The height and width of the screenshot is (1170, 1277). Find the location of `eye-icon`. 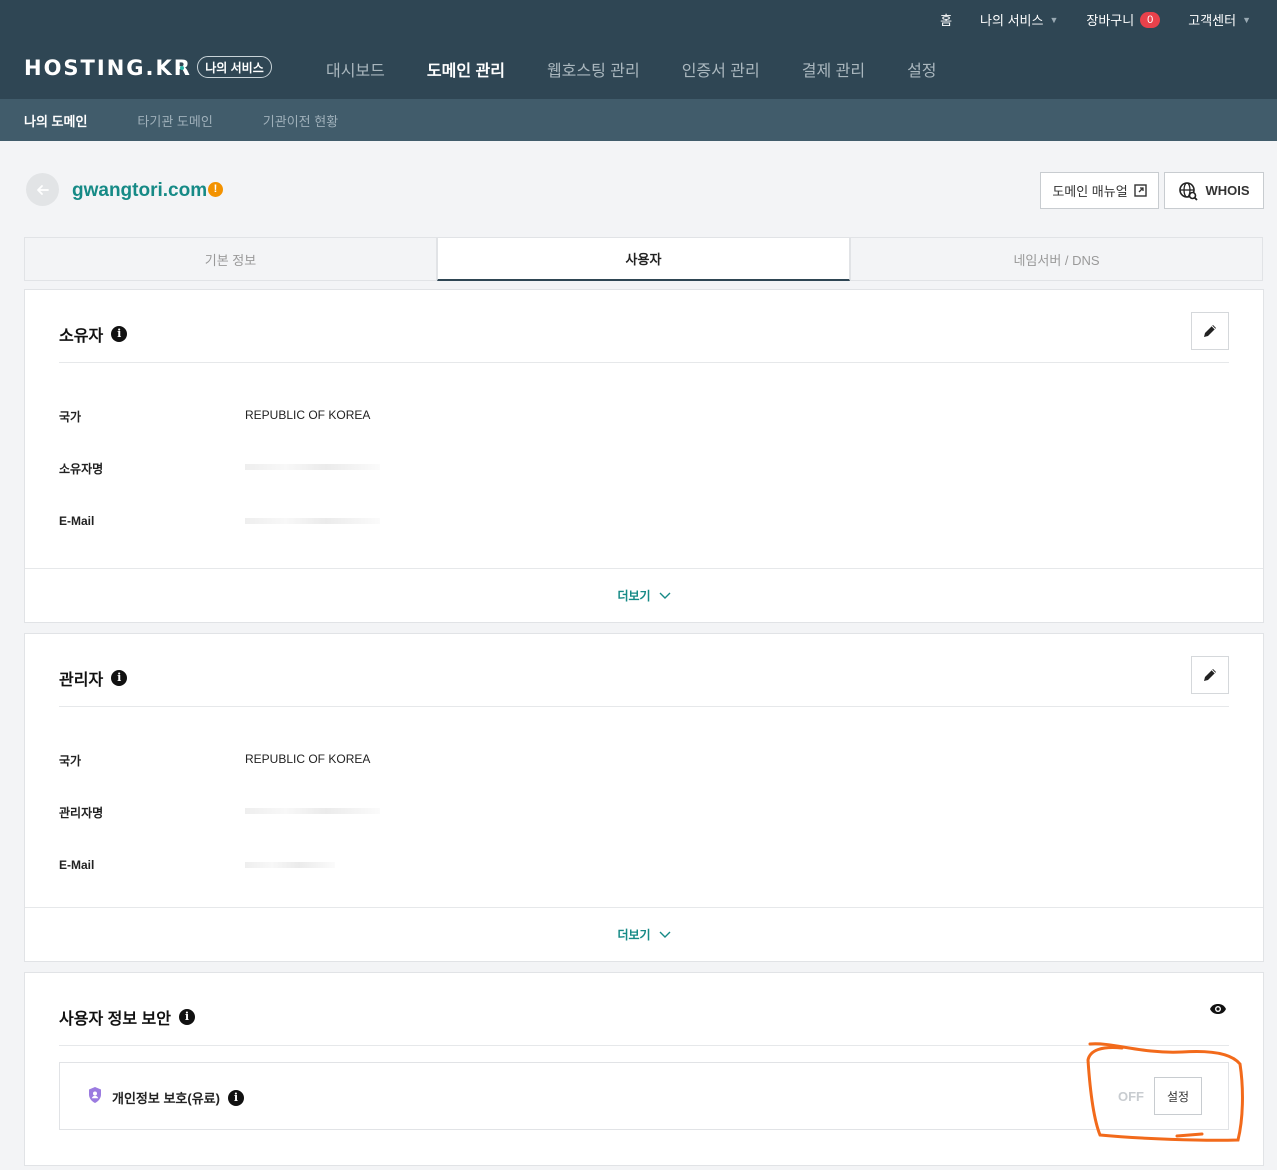

eye-icon is located at coordinates (1218, 1009).